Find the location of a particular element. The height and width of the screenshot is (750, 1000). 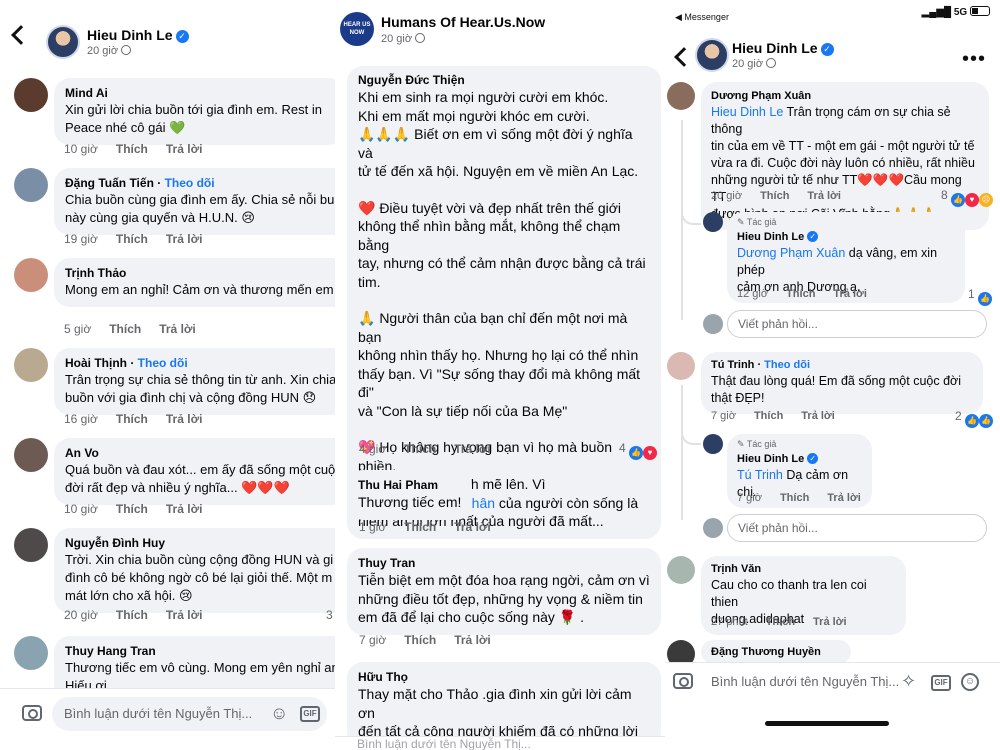

verified-icon: ✓ is located at coordinates (827, 49).